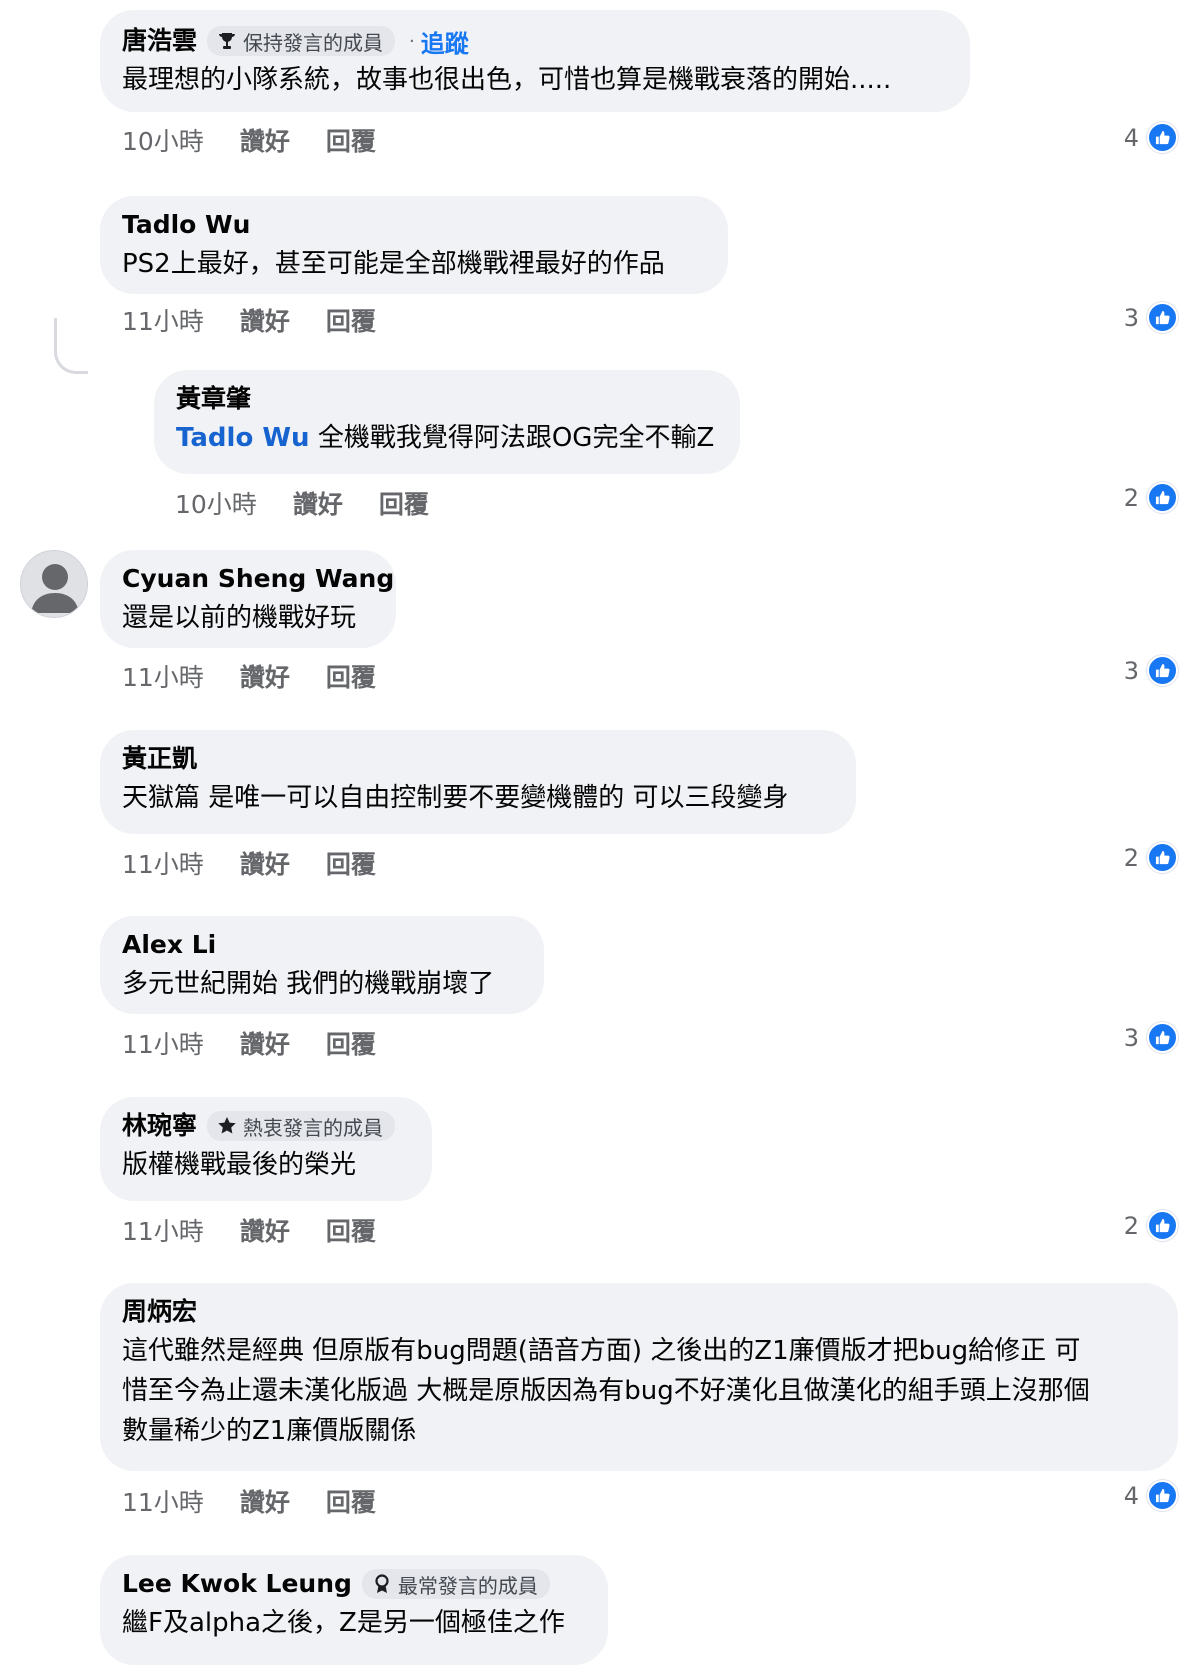 The image size is (1200, 1665). Describe the element at coordinates (169, 945) in the screenshot. I see `comment-author: Alex Li` at that location.